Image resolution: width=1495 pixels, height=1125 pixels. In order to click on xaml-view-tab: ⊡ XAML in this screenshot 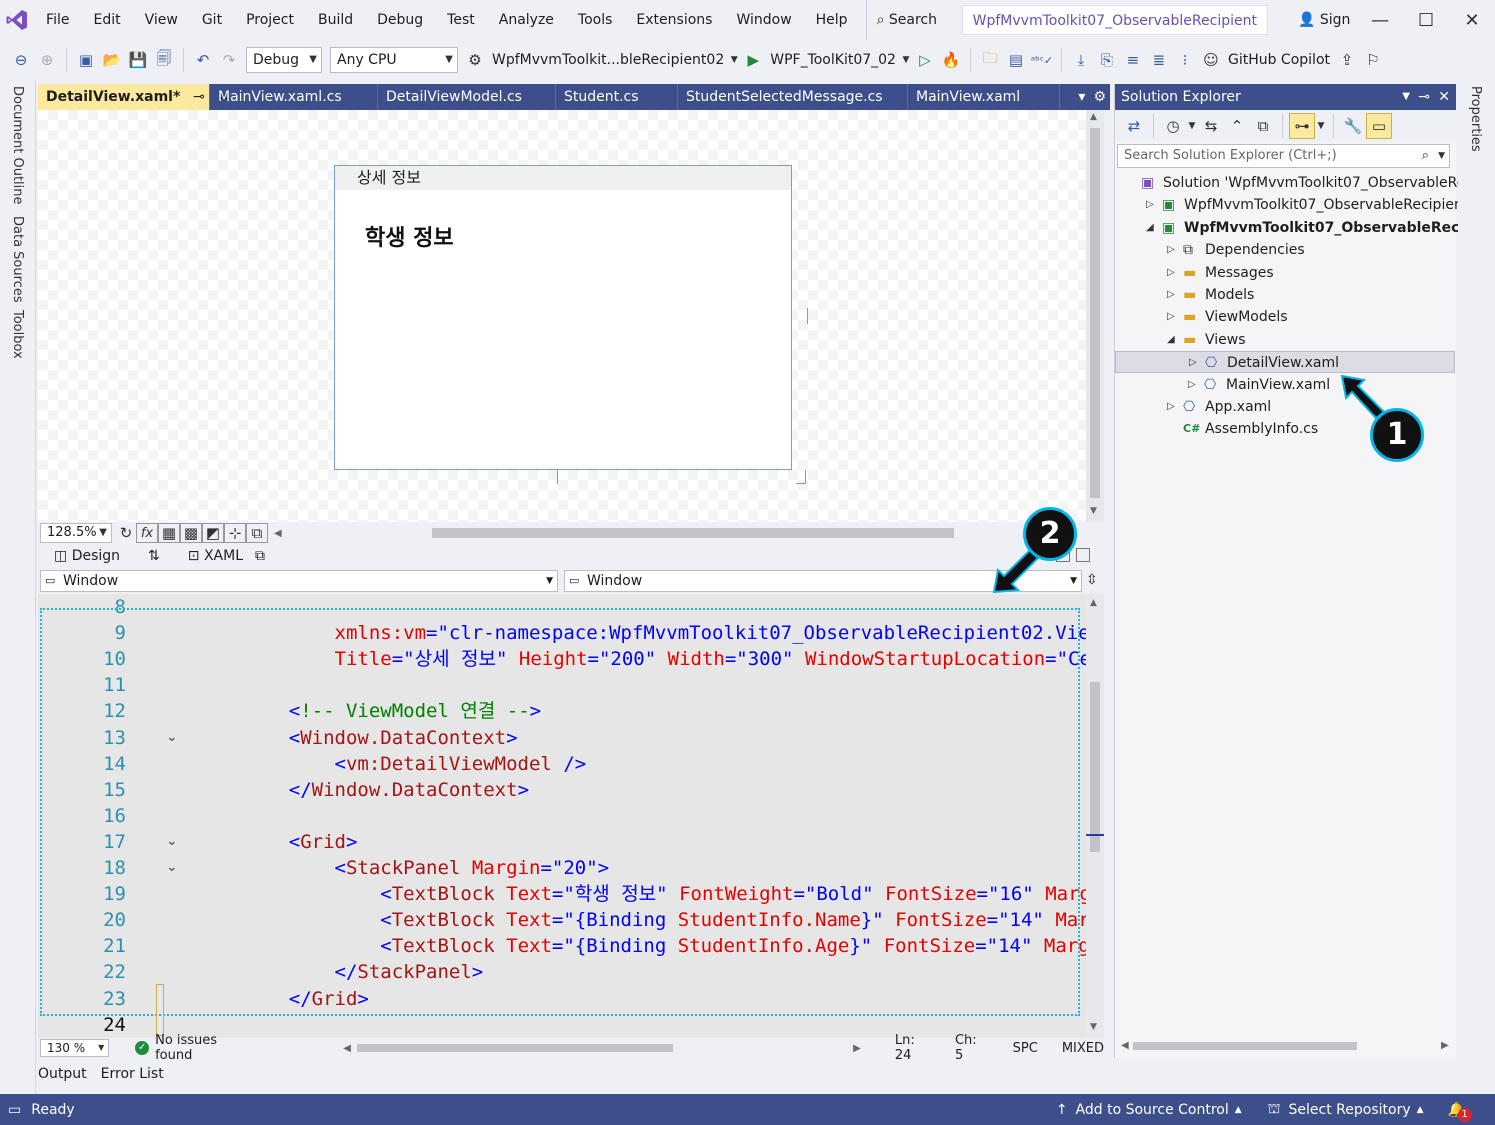, I will do `click(215, 556)`.